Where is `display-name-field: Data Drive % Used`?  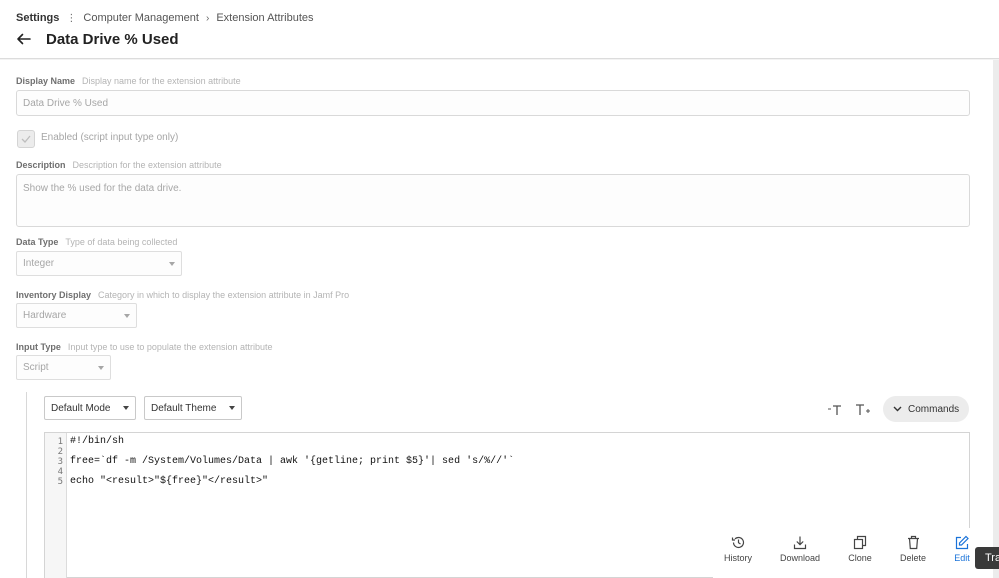
display-name-field: Data Drive % Used is located at coordinates (493, 103).